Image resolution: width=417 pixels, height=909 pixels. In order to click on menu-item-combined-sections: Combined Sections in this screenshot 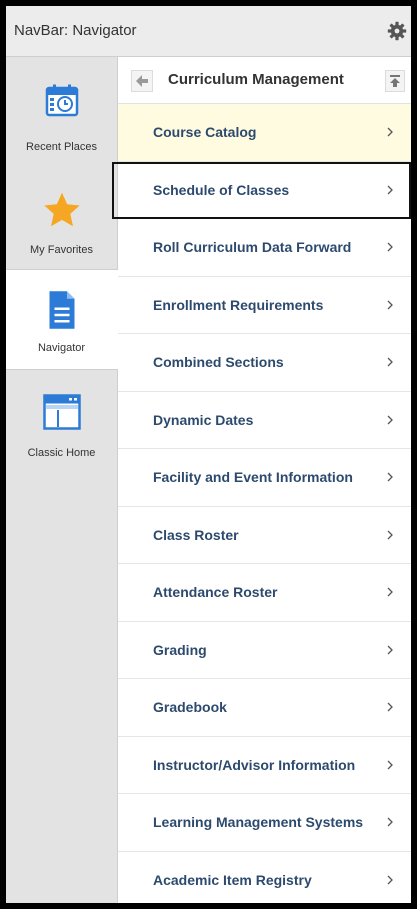, I will do `click(264, 363)`.